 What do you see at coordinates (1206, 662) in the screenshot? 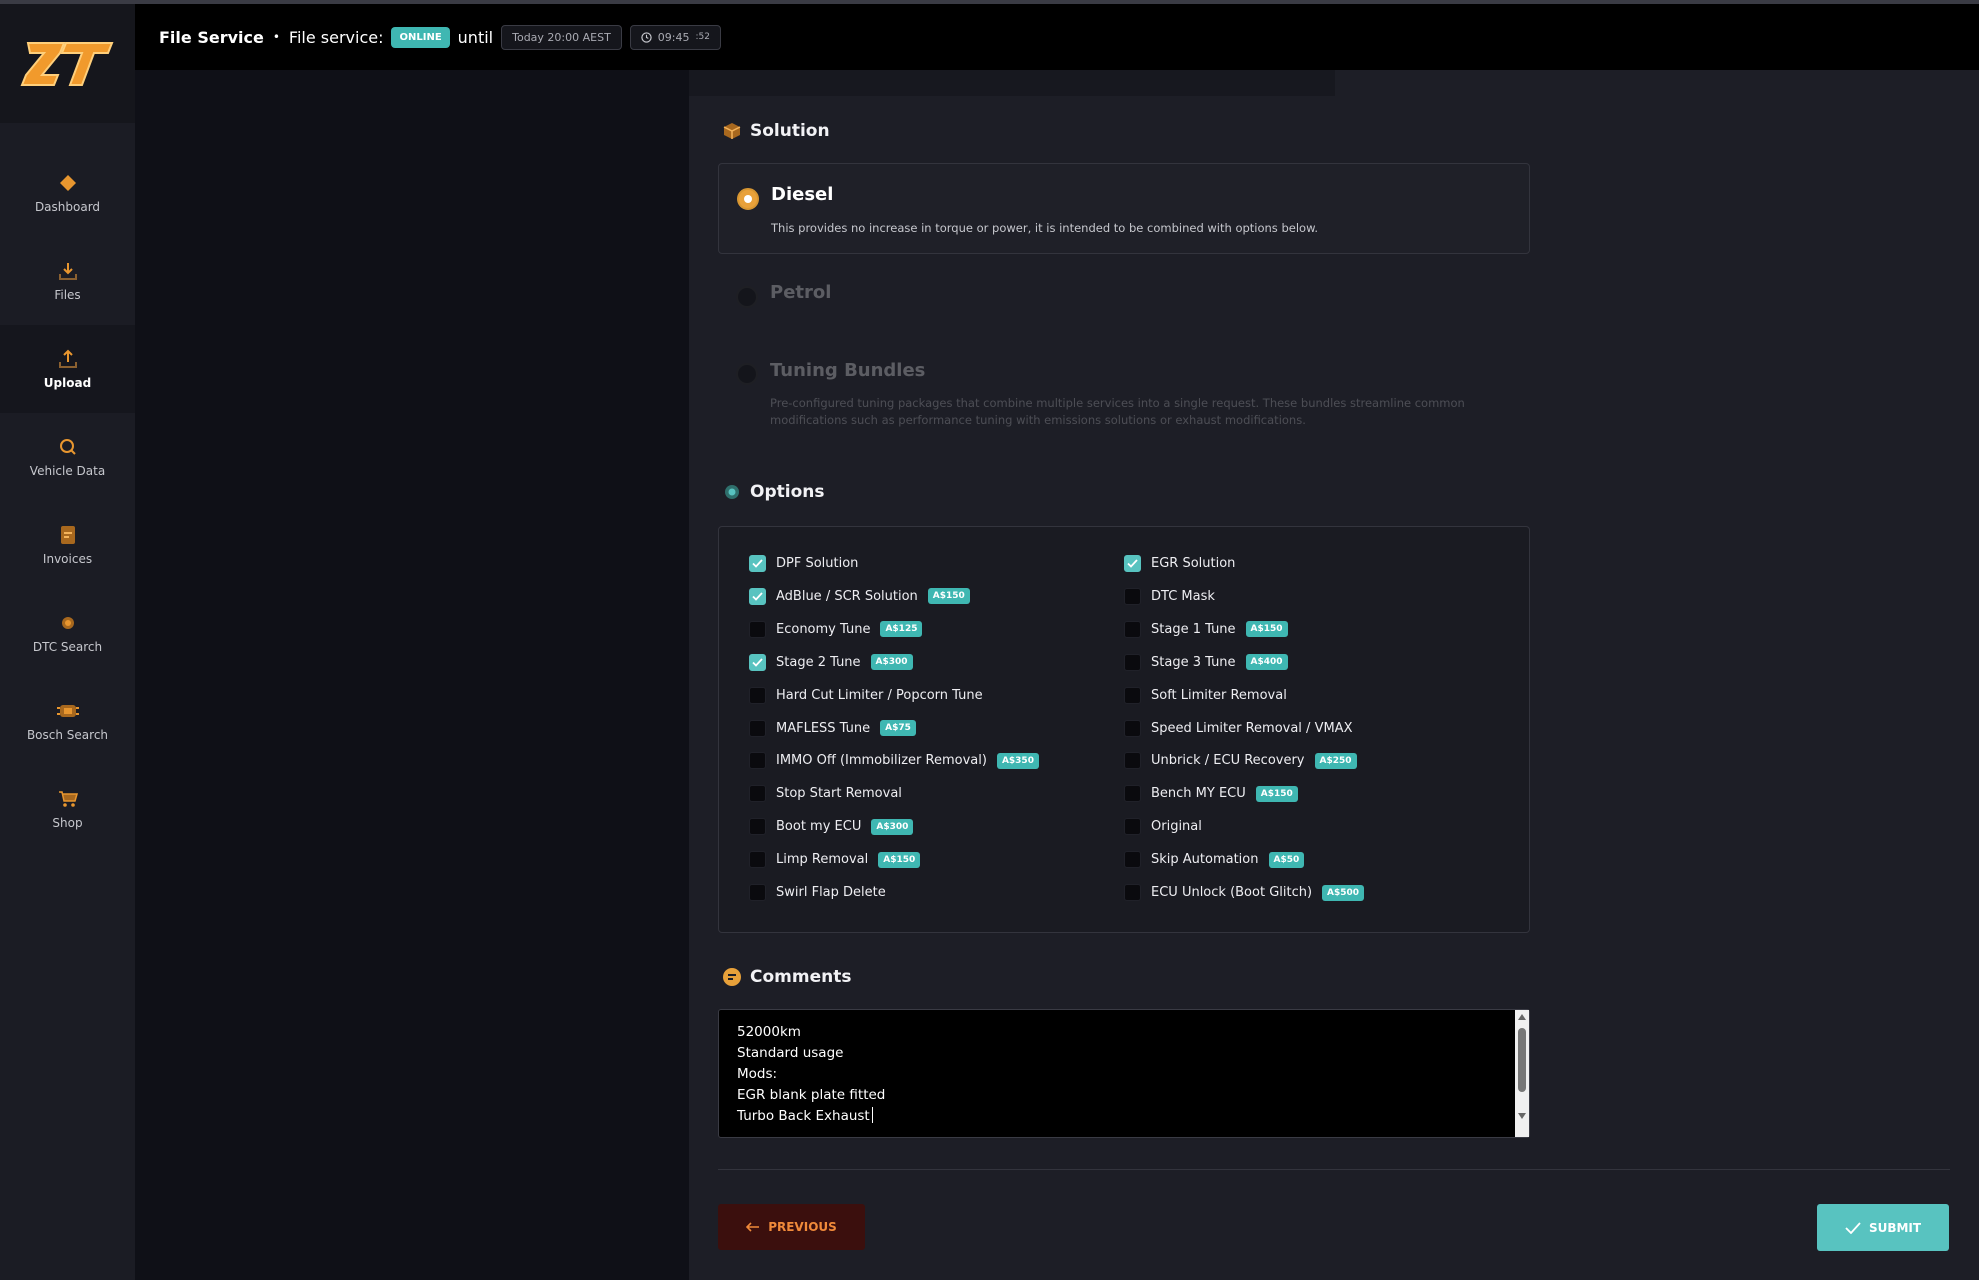
I see `option-row: Stage 3 Tune A$400` at bounding box center [1206, 662].